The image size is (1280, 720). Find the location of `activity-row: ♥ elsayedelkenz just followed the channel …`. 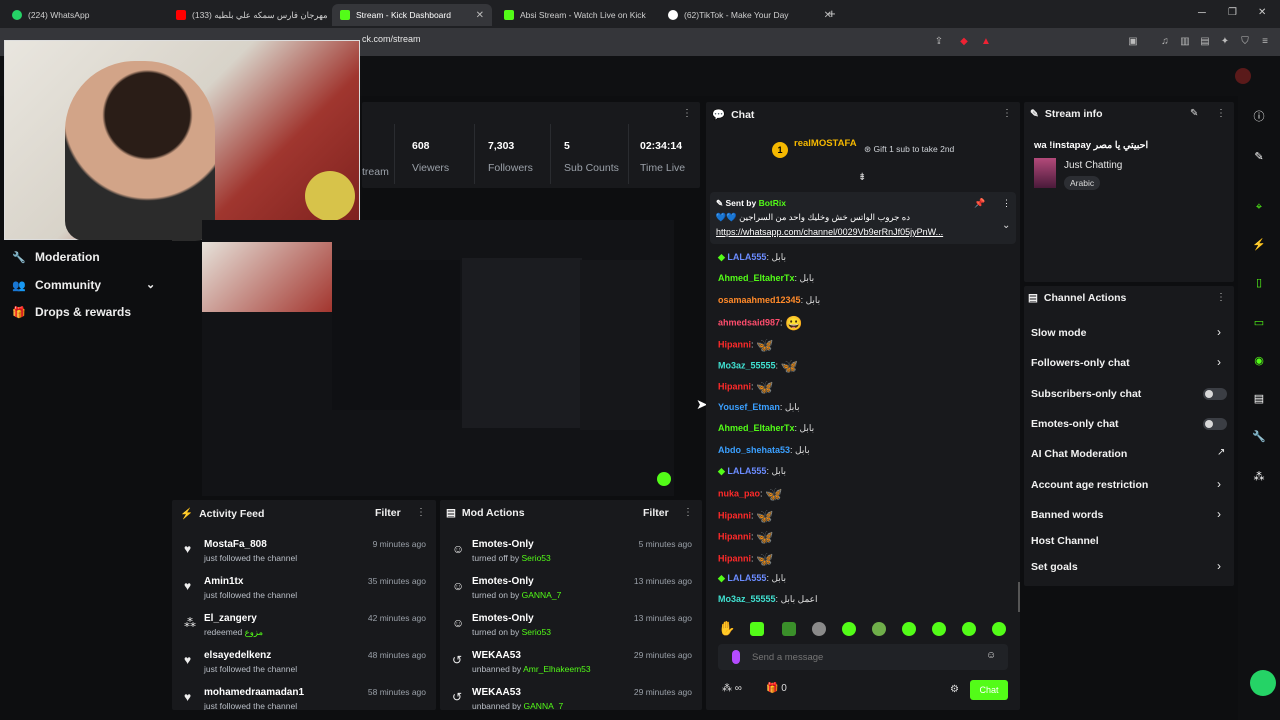

activity-row: ♥ elsayedelkenz just followed the channel … is located at coordinates (304, 665).